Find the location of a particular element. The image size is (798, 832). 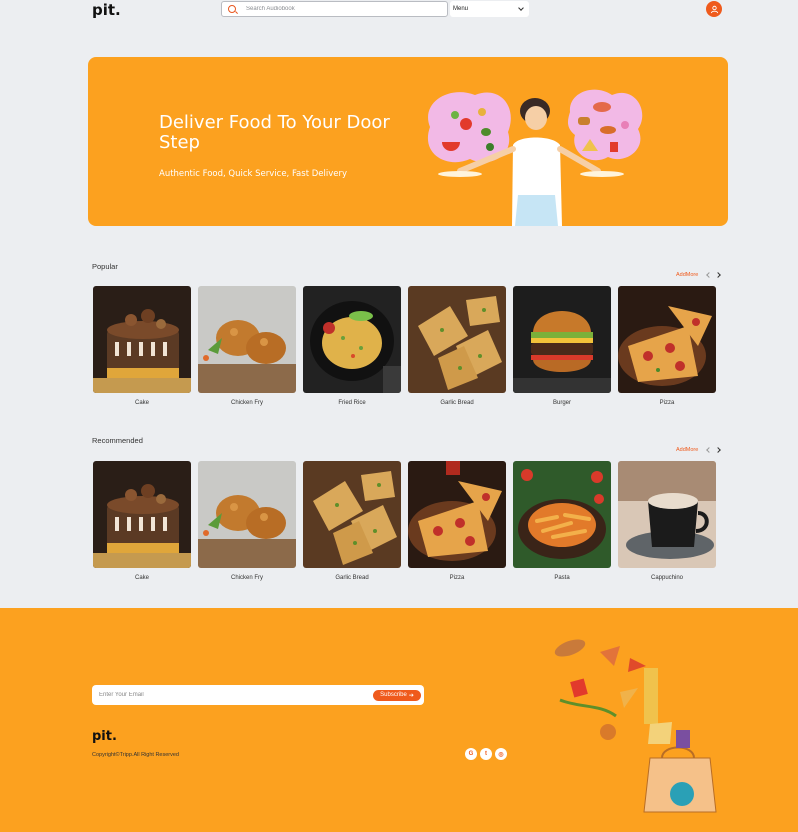

search-icon is located at coordinates (232, 9).